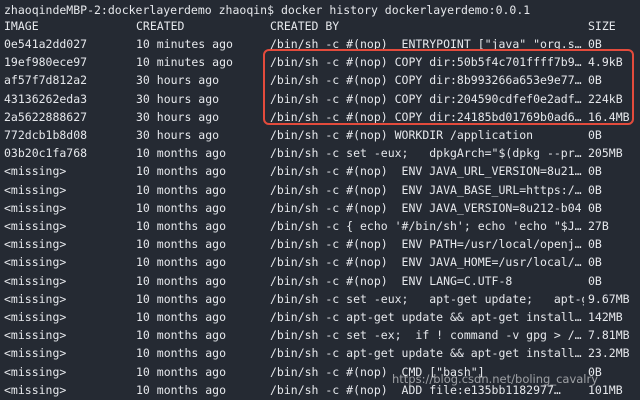 The width and height of the screenshot is (640, 400). Describe the element at coordinates (46, 44) in the screenshot. I see `row-image-id: 0e541a2dd027` at that location.